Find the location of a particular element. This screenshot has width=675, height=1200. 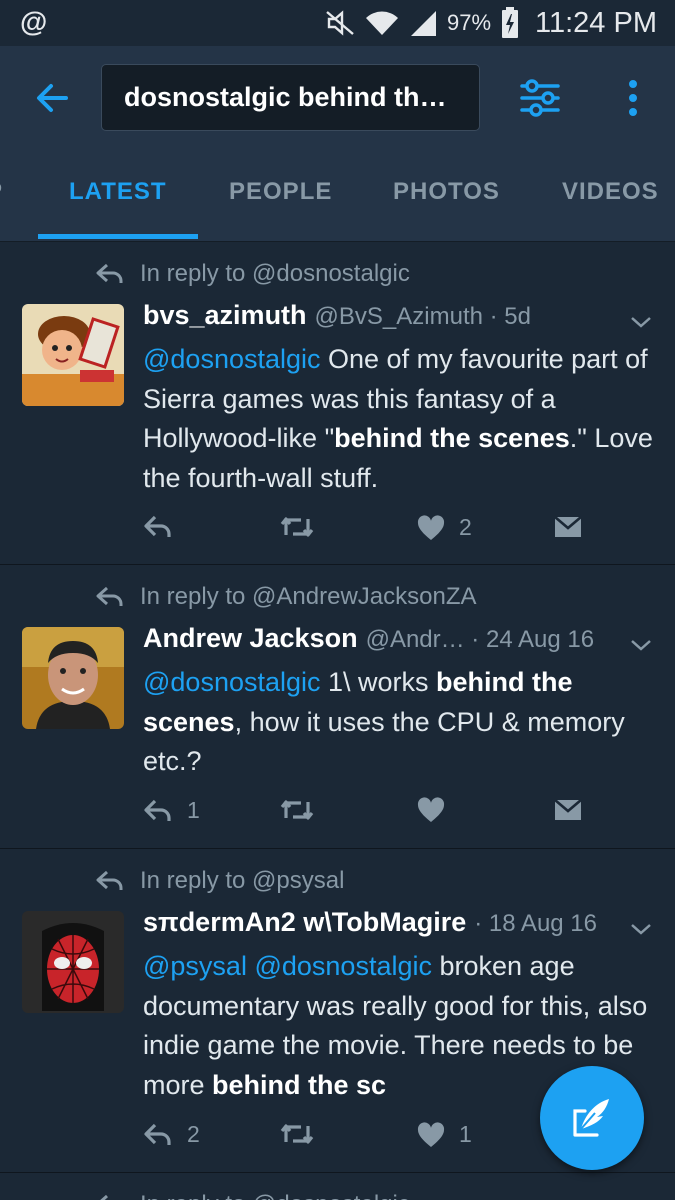

tweet-actions: 2 is located at coordinates (373, 531).